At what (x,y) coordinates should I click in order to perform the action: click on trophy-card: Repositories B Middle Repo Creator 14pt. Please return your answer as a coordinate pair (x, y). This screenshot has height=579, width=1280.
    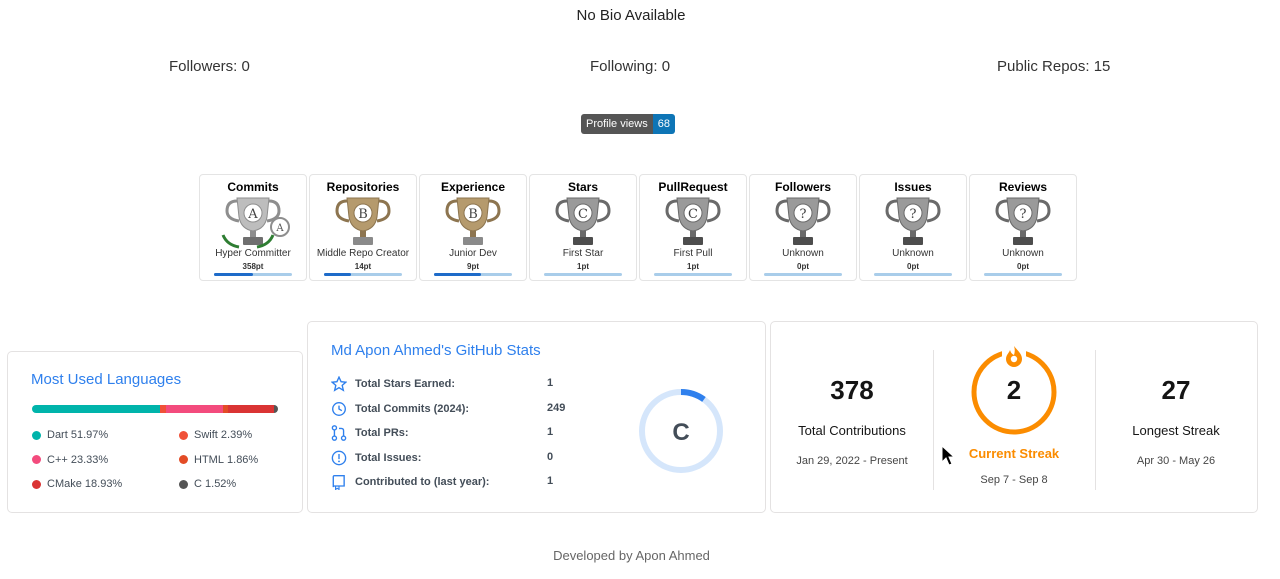
    Looking at the image, I should click on (363, 227).